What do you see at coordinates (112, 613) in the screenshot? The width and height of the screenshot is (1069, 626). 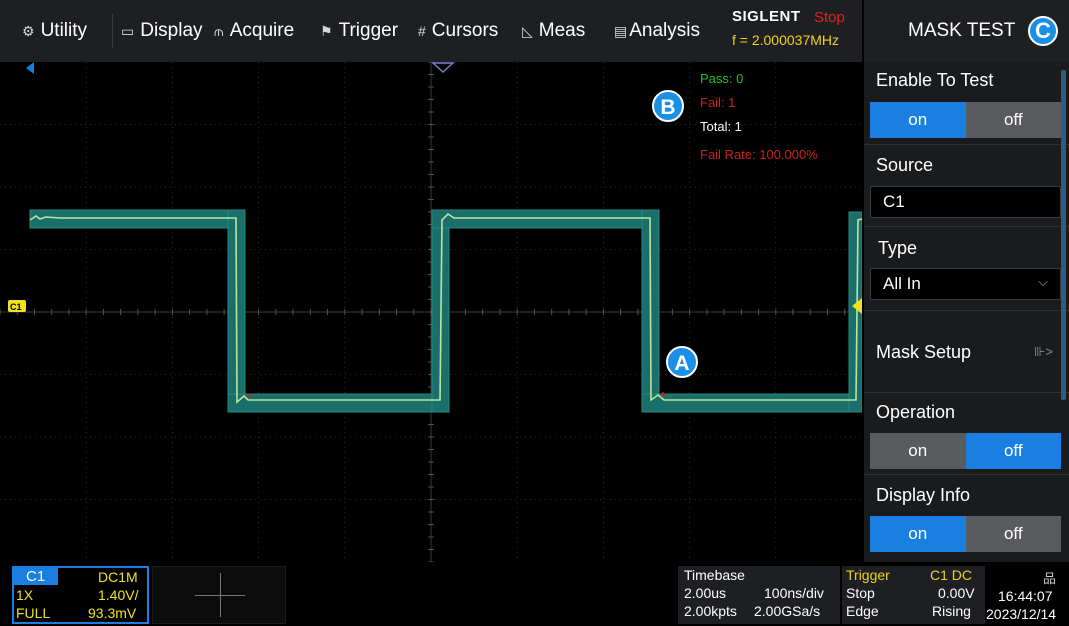 I see `channel-offset: 93.3mV` at bounding box center [112, 613].